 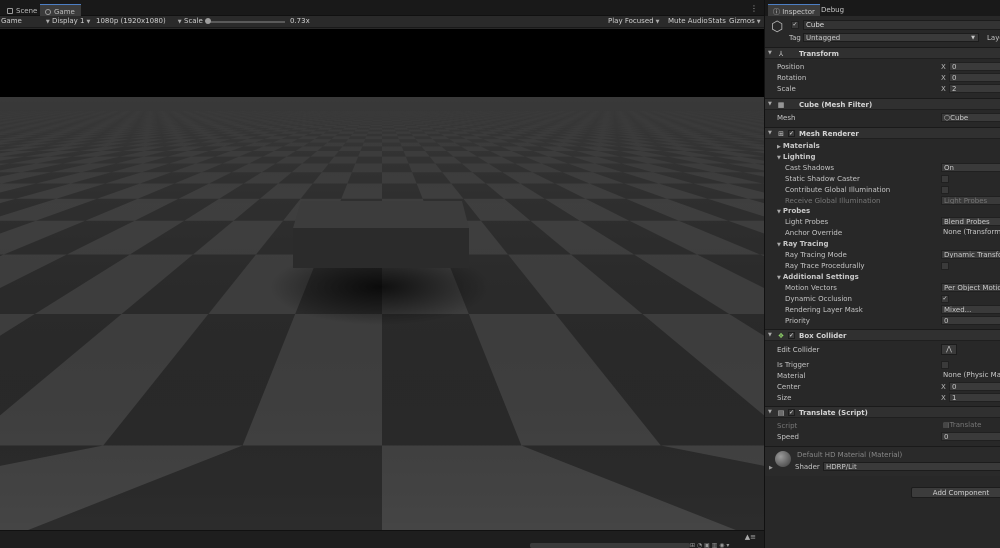 I want to click on mute-audio-toggle: Mute Audio, so click(x=688, y=21).